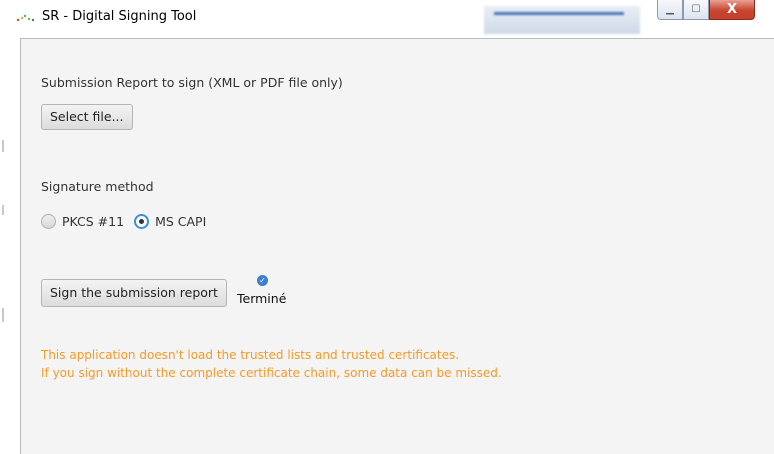 This screenshot has height=454, width=774. I want to click on maximize-icon: ☐, so click(696, 9).